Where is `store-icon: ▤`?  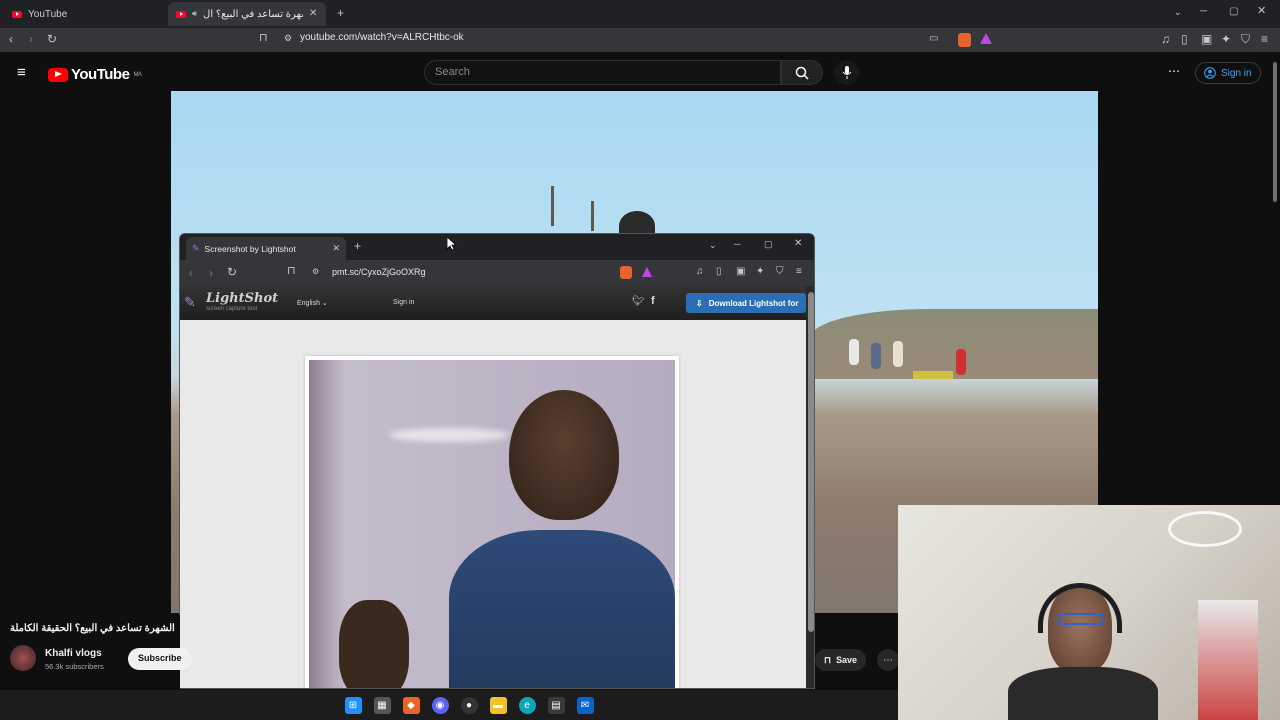 store-icon: ▤ is located at coordinates (556, 705).